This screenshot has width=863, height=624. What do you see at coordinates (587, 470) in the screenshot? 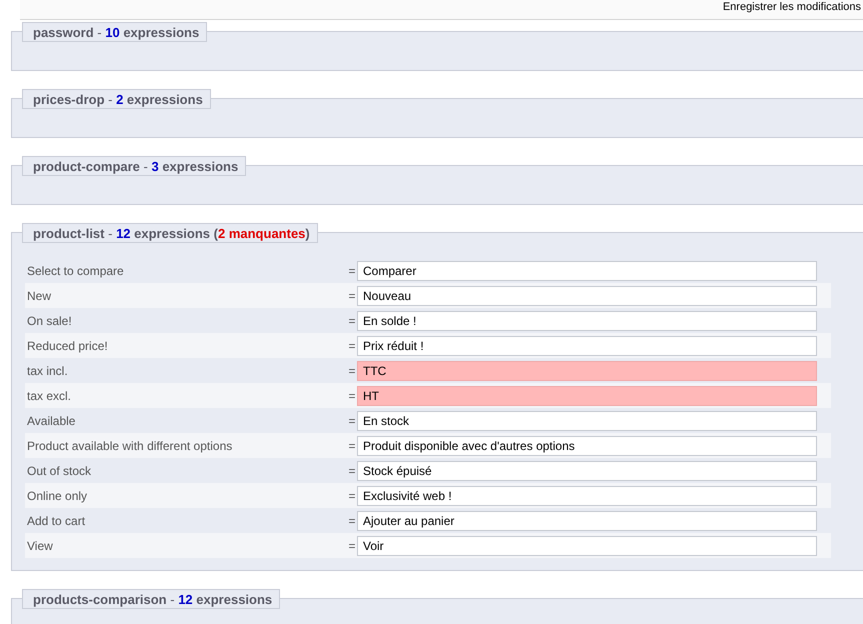
I see `translation-field: Stock épuisé` at bounding box center [587, 470].